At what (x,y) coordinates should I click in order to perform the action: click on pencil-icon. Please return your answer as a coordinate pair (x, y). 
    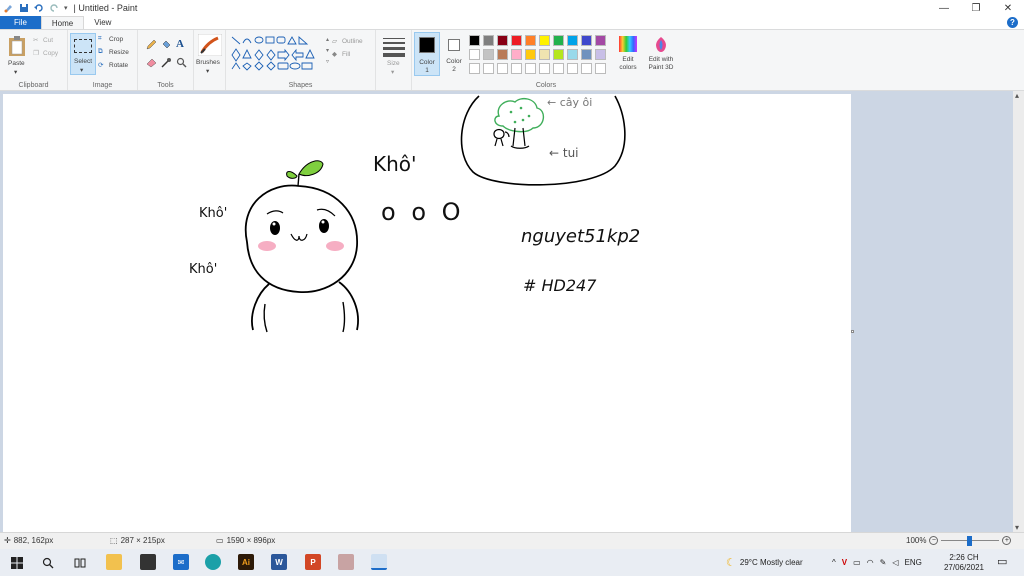
    Looking at the image, I should click on (151, 44).